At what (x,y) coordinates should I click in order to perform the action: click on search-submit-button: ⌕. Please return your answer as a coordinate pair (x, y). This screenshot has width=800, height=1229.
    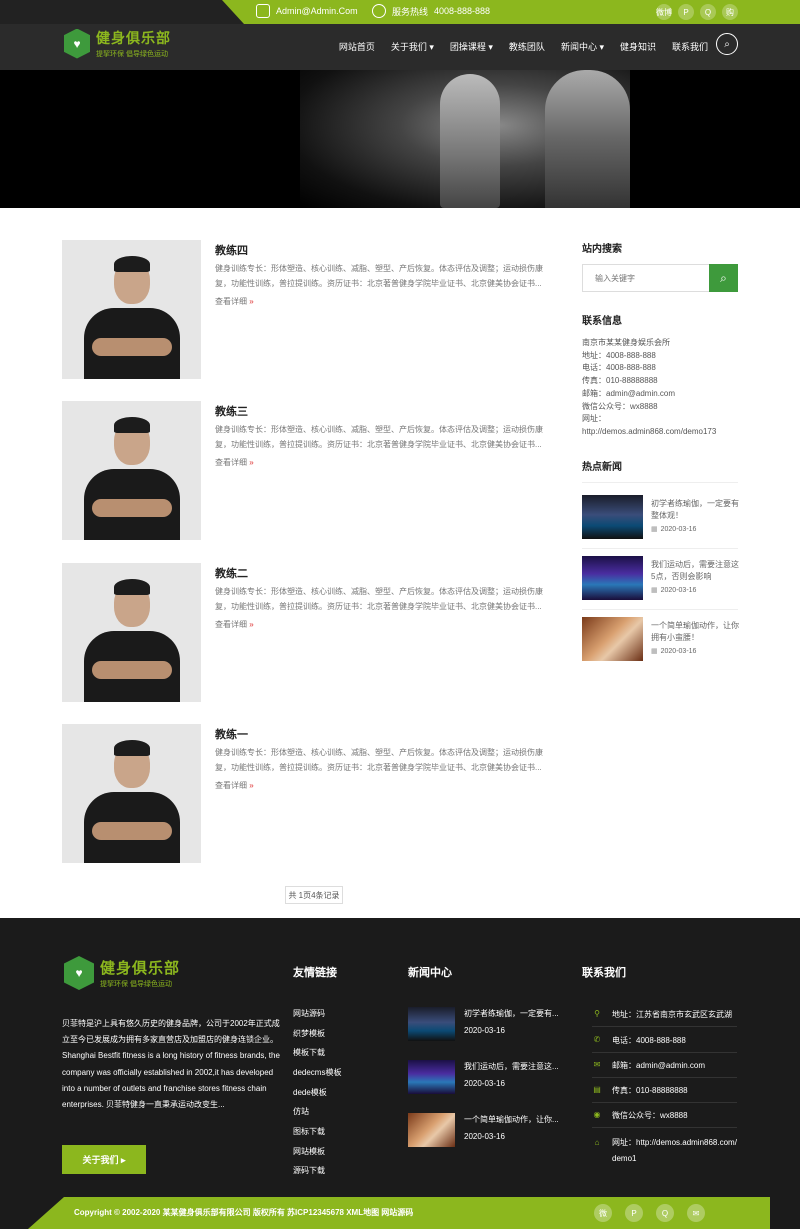
    Looking at the image, I should click on (723, 278).